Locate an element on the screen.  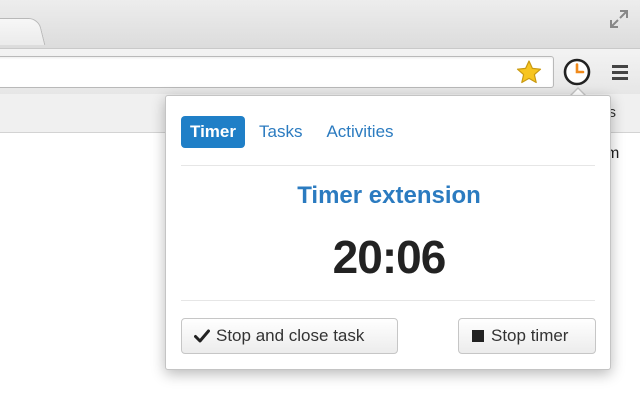
browser-tabstrip is located at coordinates (320, 24).